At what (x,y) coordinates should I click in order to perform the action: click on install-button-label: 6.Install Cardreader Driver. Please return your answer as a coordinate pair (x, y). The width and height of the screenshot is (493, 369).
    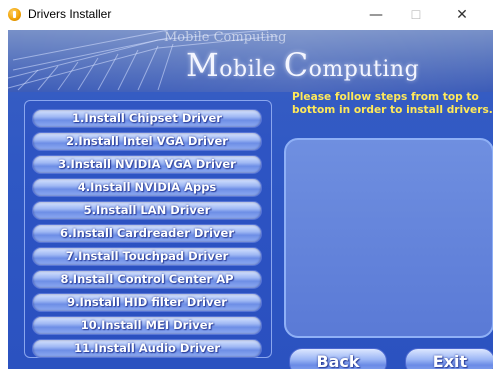
    Looking at the image, I should click on (147, 233).